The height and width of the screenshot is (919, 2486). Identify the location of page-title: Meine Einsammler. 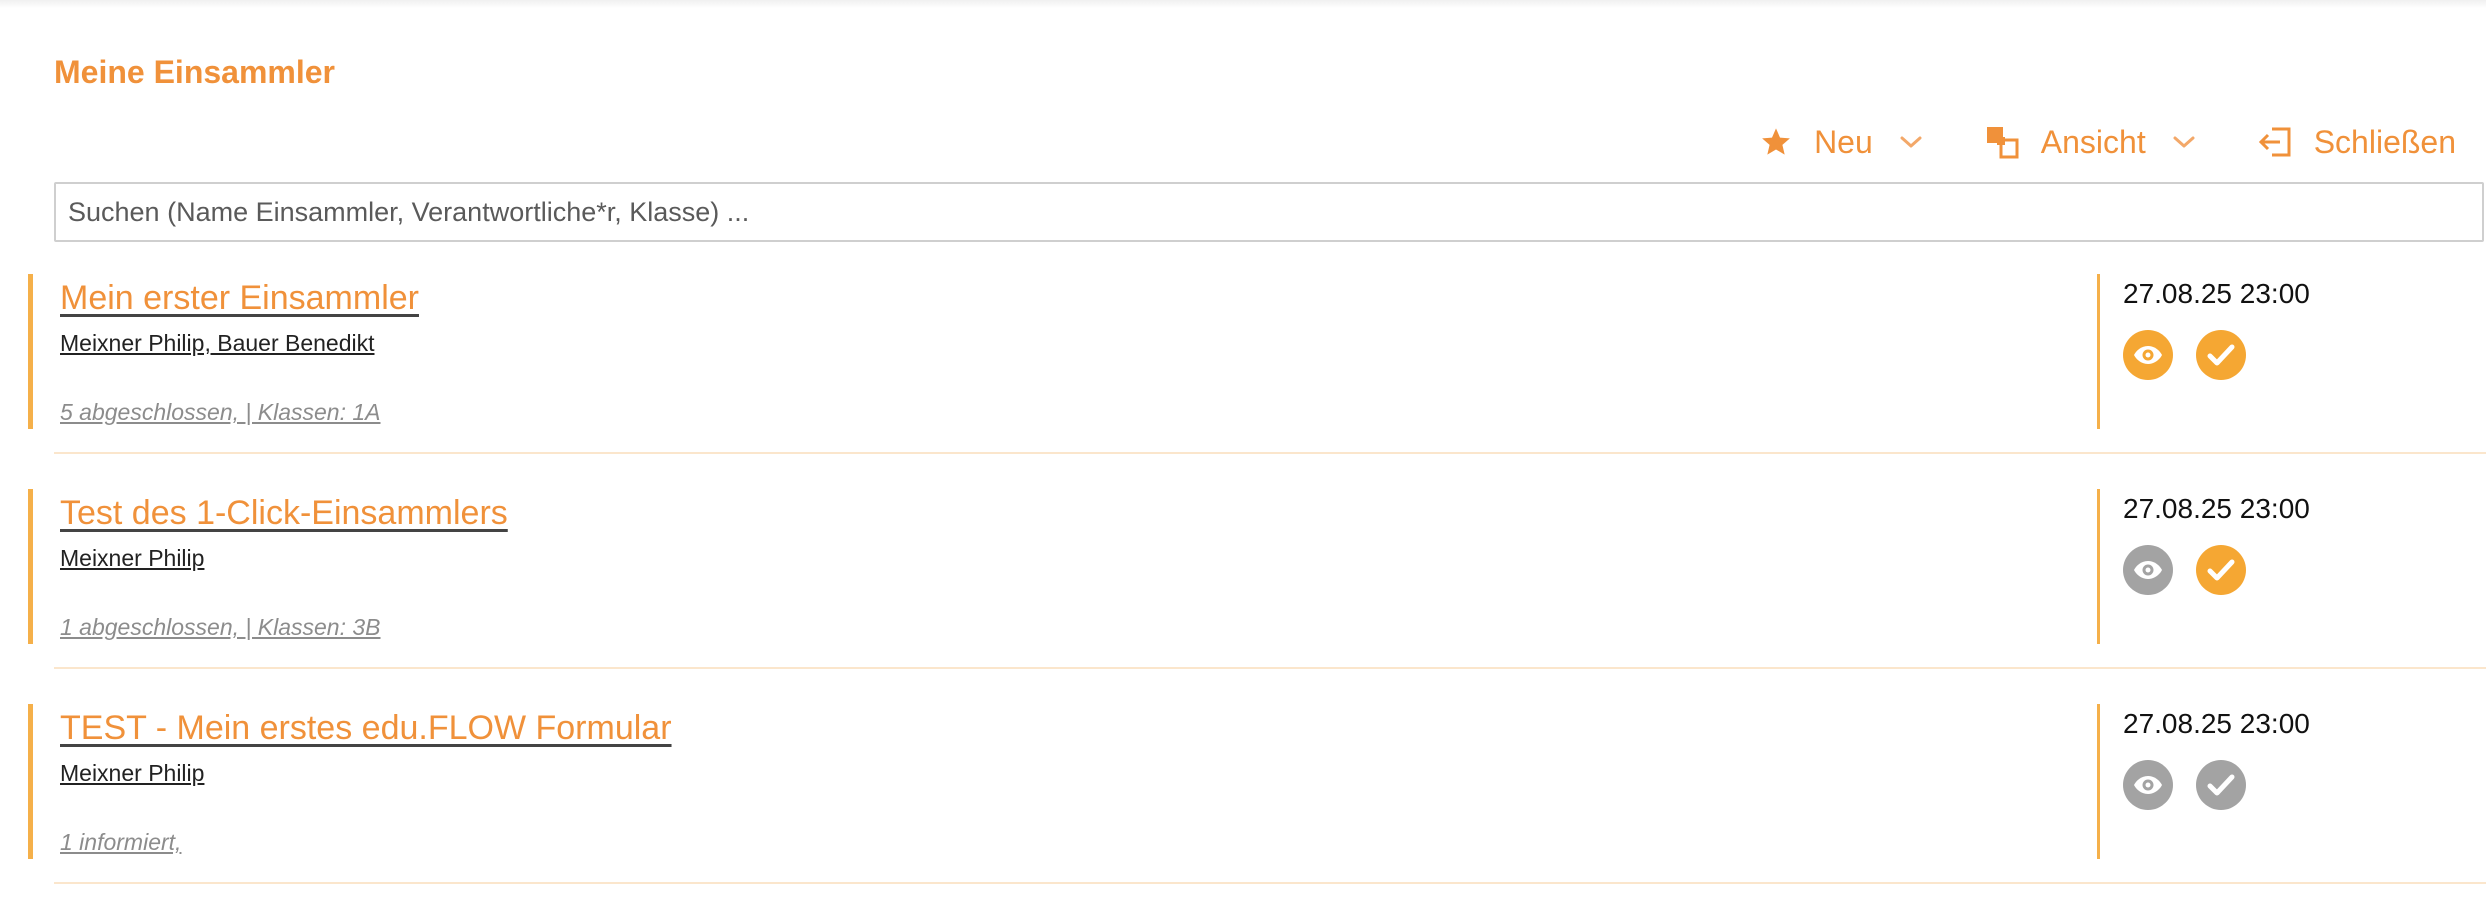
(194, 72).